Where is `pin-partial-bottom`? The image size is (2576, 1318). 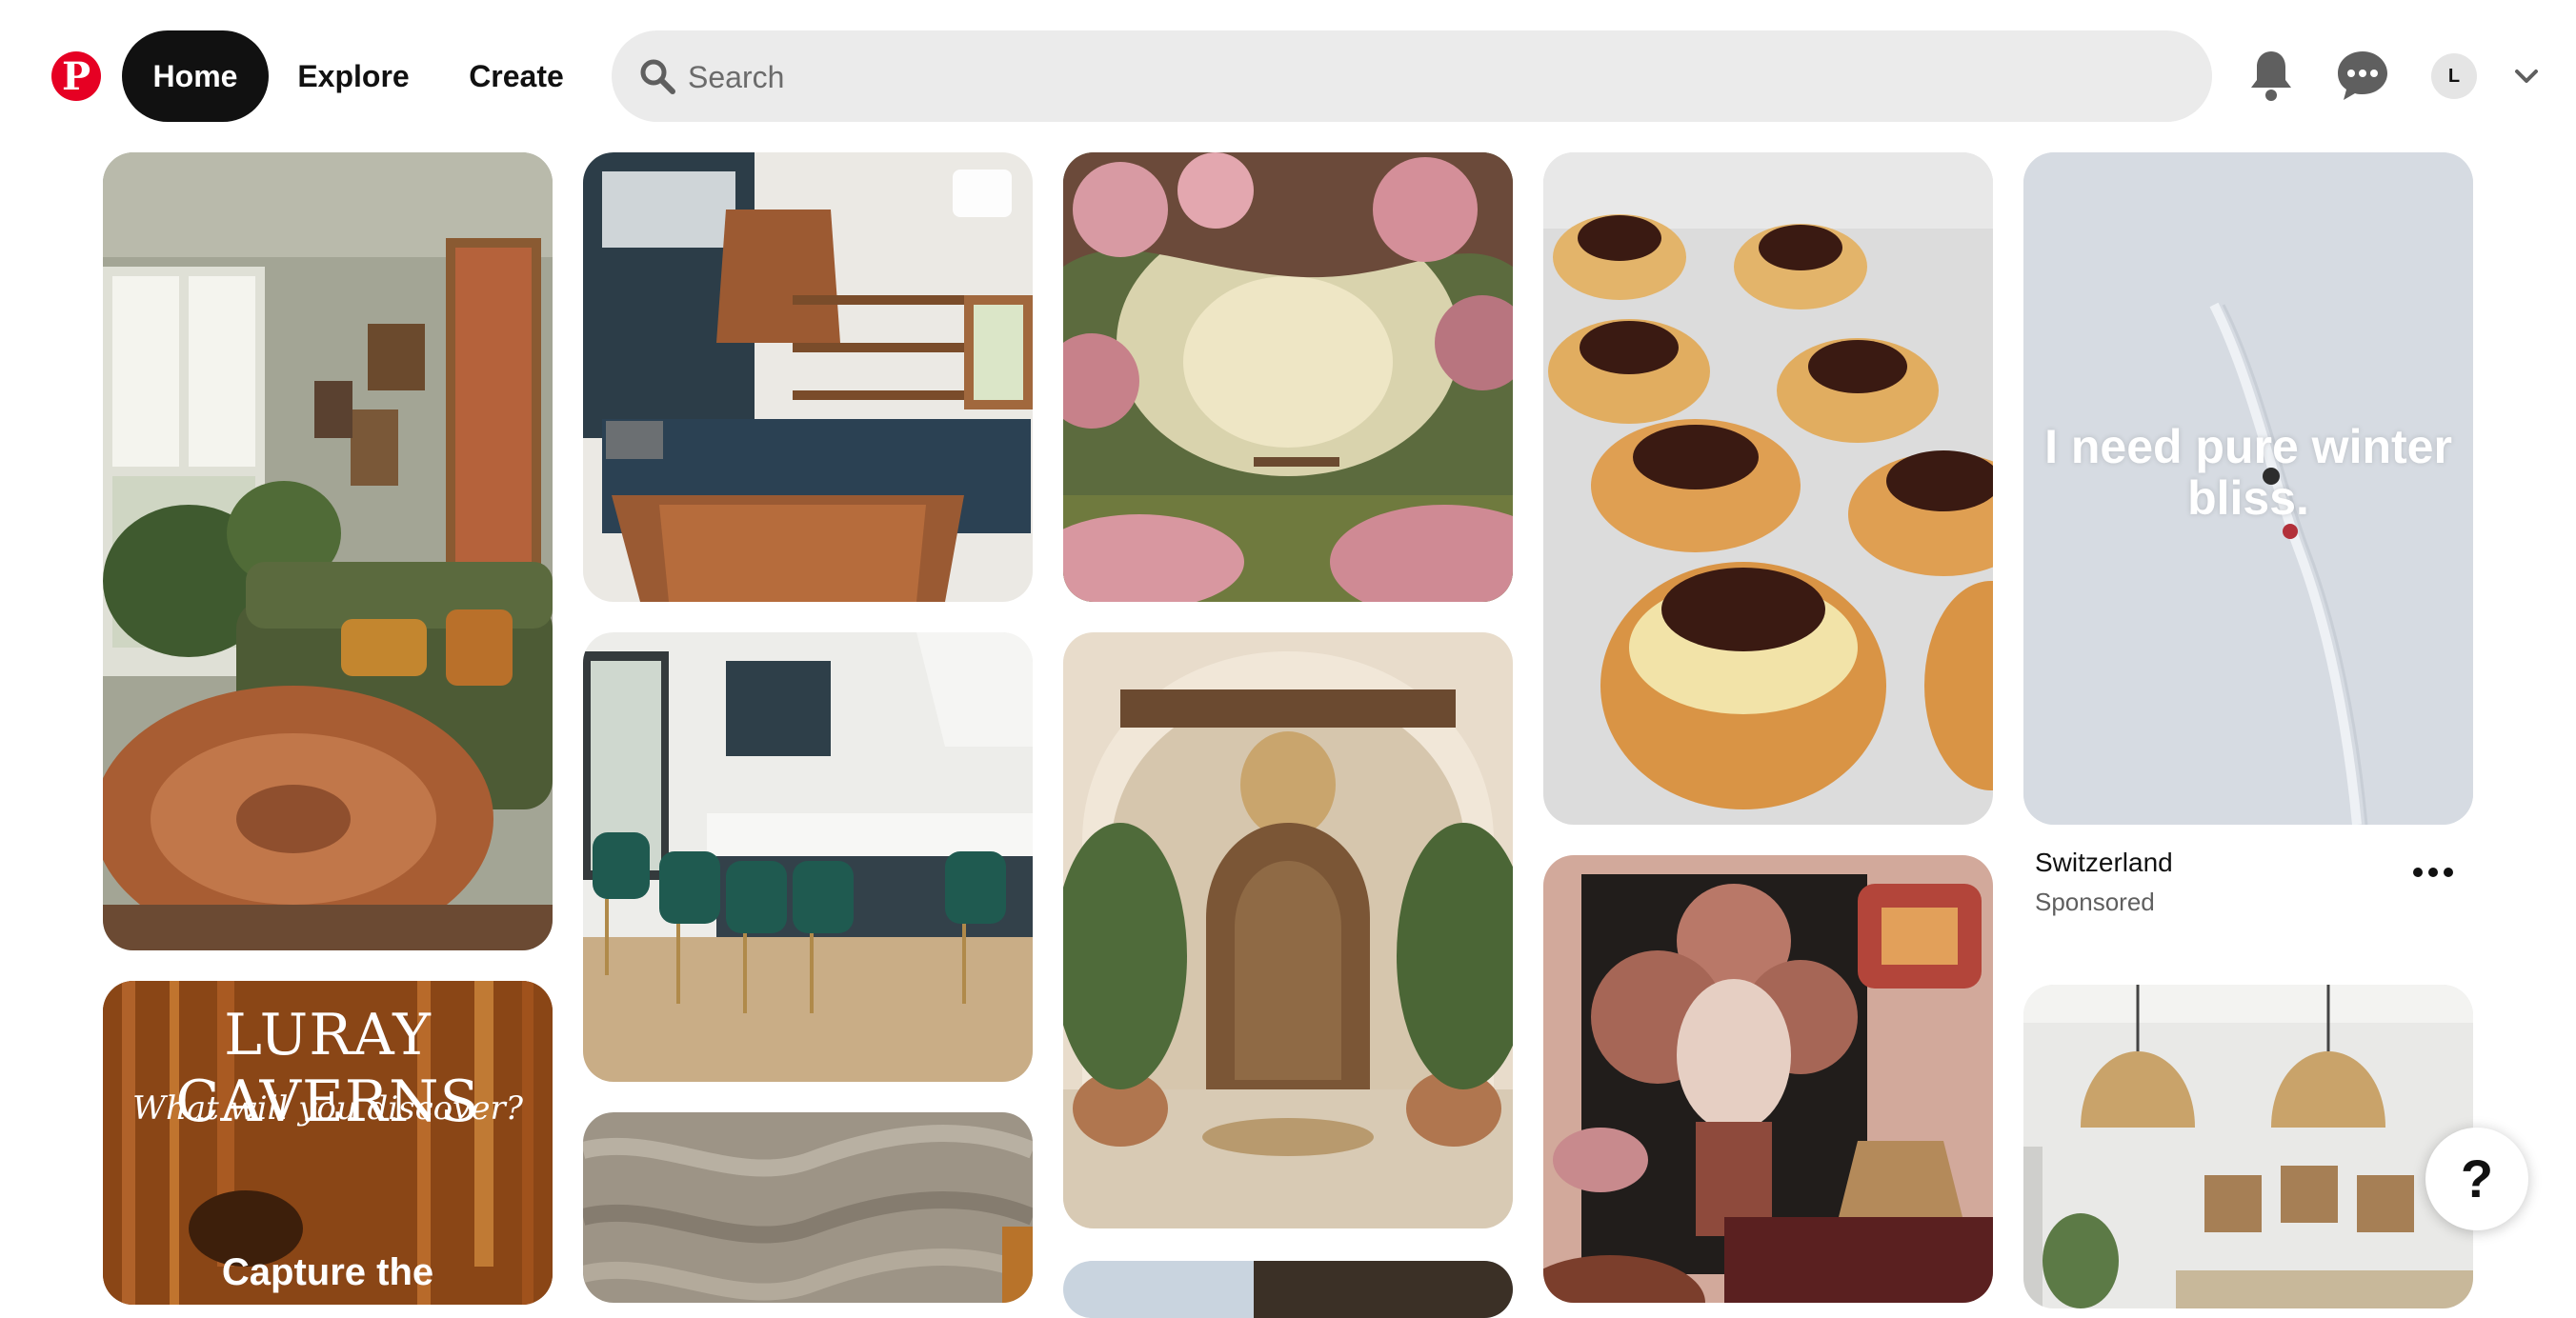
pin-partial-bottom is located at coordinates (1288, 1289).